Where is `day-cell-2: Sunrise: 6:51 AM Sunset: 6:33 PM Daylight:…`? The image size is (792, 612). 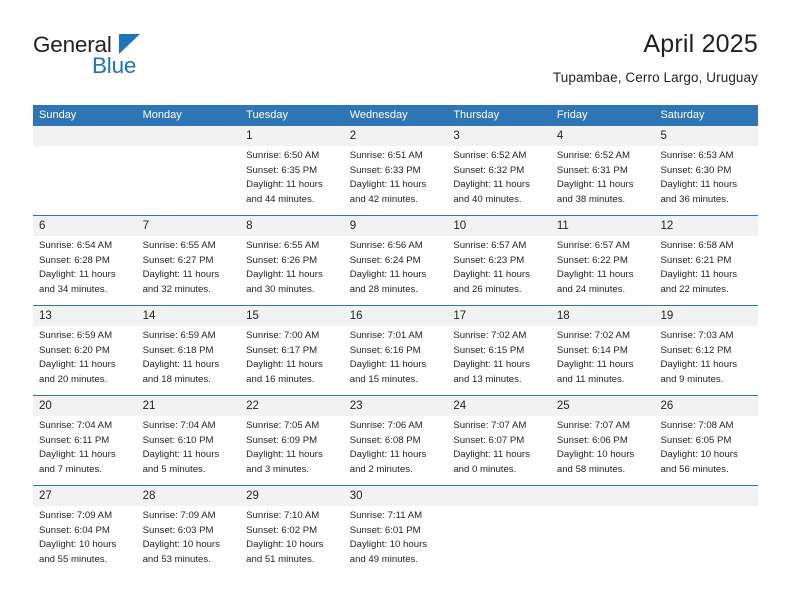 day-cell-2: Sunrise: 6:51 AM Sunset: 6:33 PM Daylight:… is located at coordinates (396, 180).